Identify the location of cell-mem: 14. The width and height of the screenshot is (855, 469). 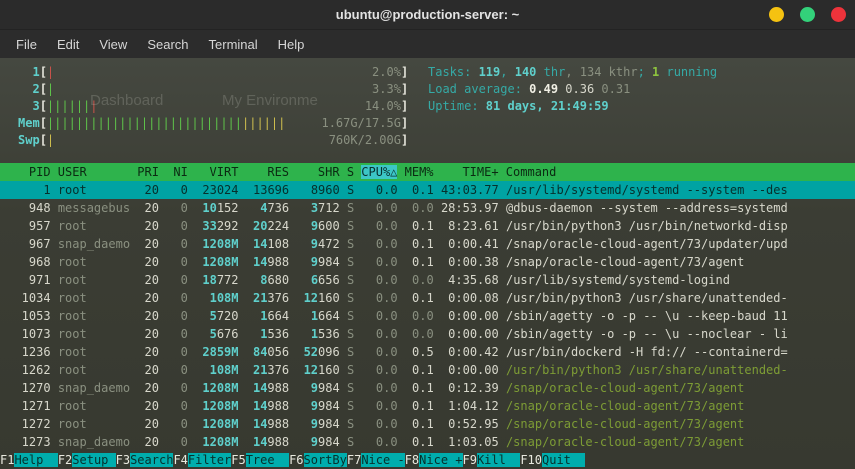
(260, 244).